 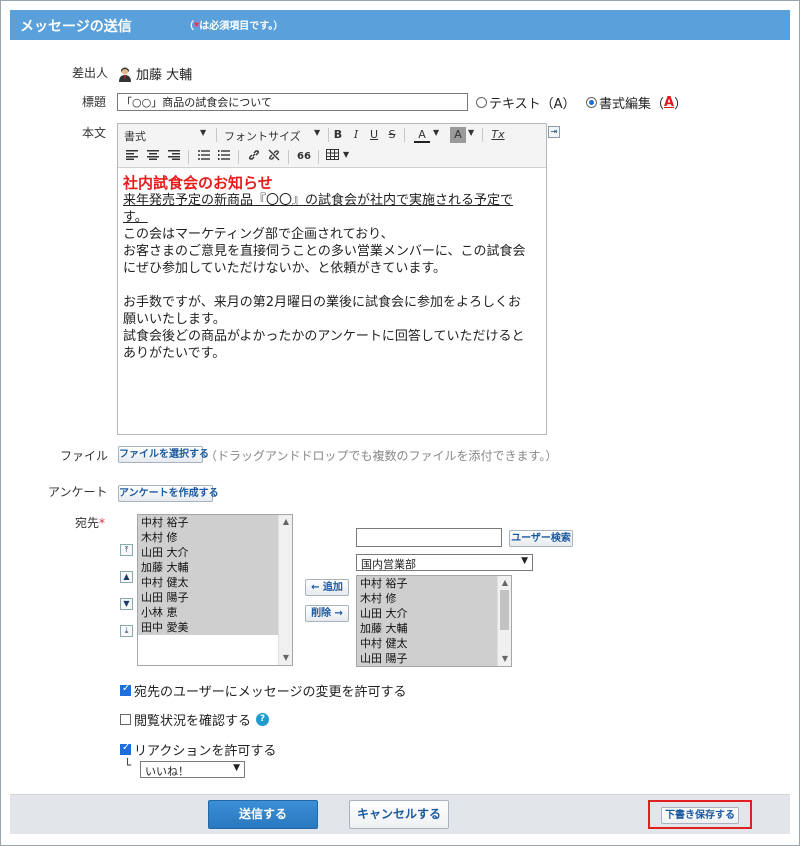 I want to click on underline-button: U, so click(x=374, y=135).